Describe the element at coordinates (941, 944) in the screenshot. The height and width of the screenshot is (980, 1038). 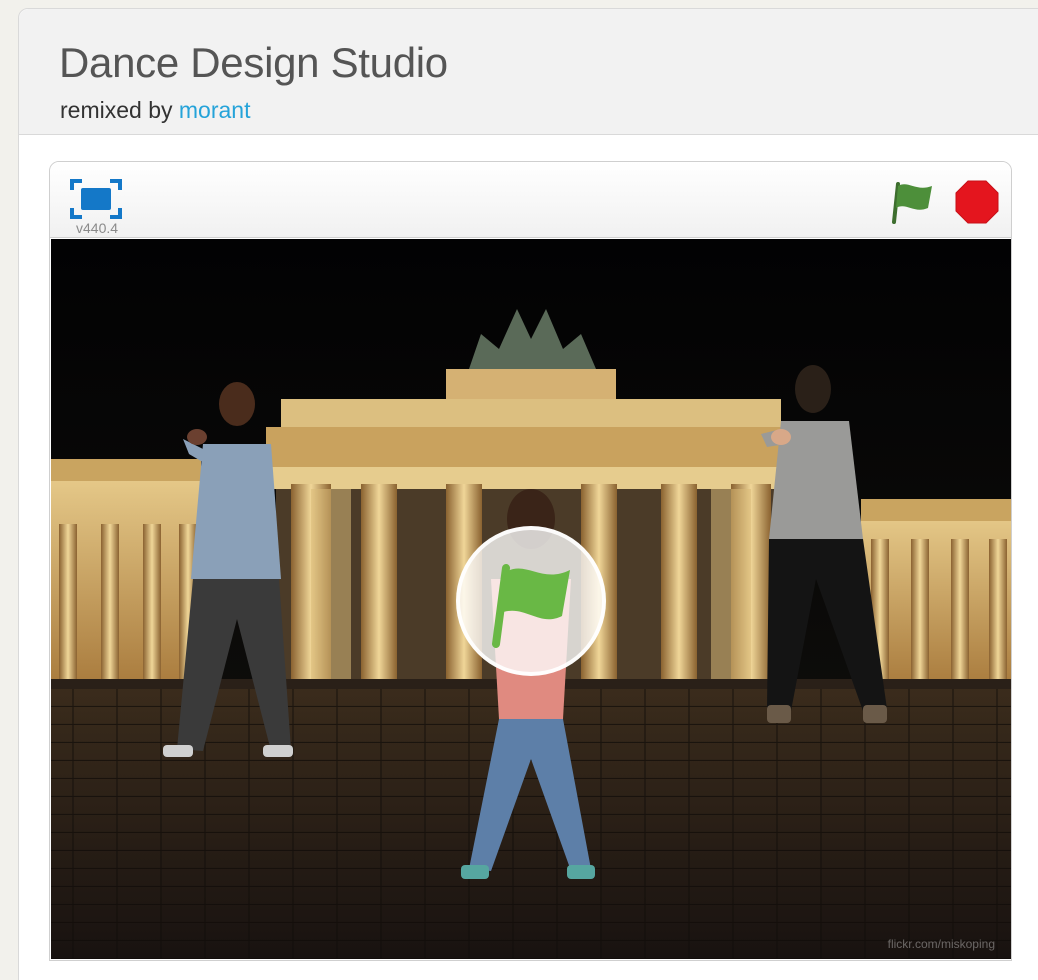
I see `photo-credit: flickr.com/miskoping` at that location.